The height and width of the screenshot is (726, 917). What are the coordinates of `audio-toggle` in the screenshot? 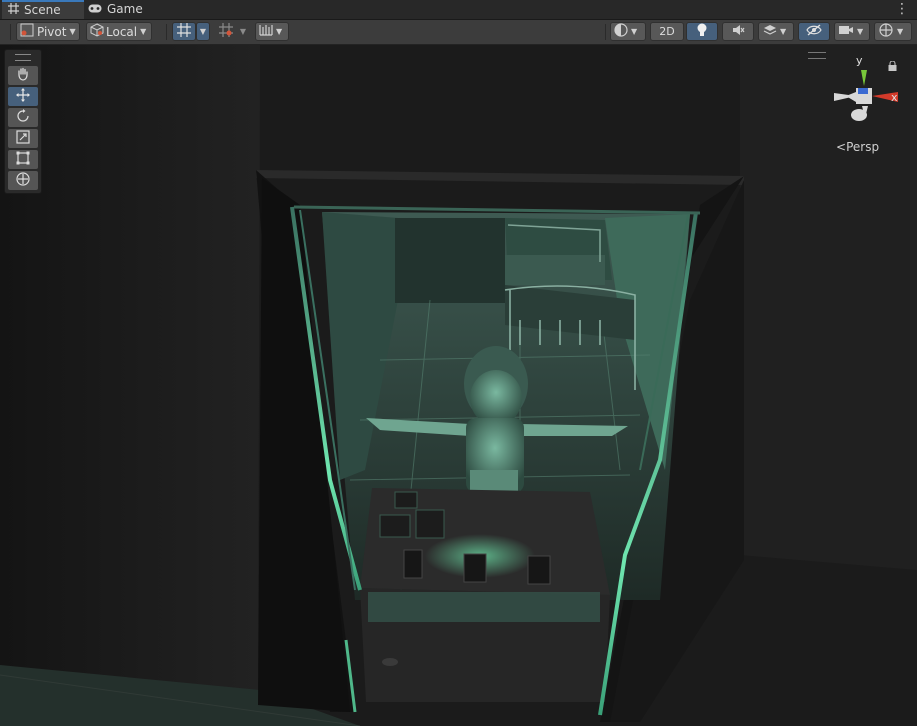 It's located at (738, 31).